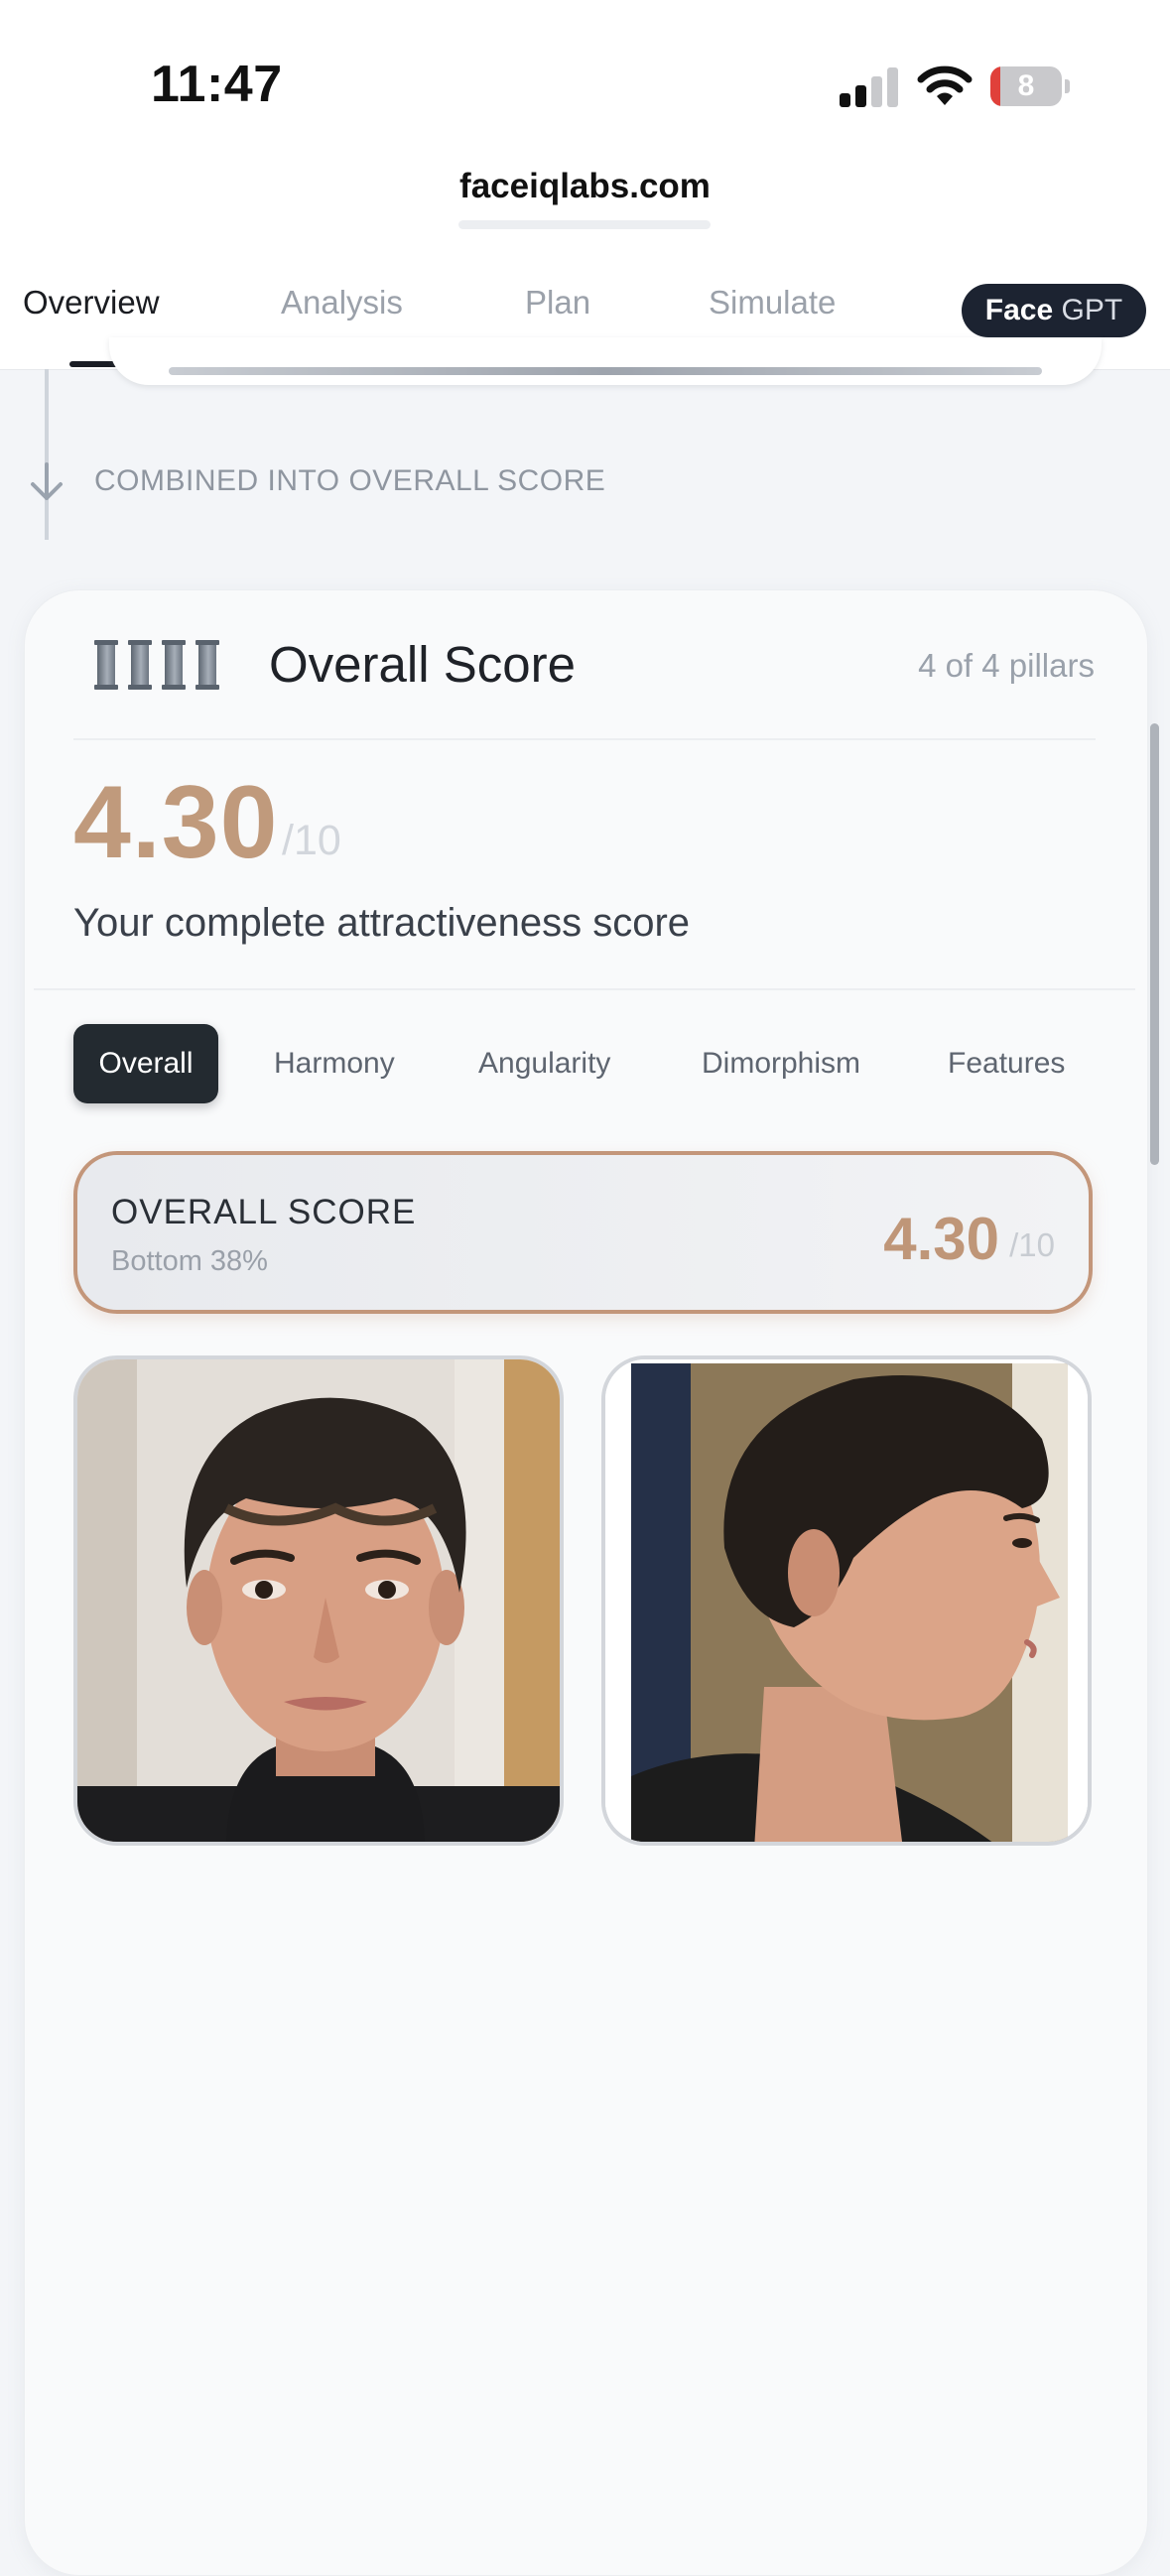 The width and height of the screenshot is (1170, 2576). I want to click on overall-score-value: 4.30, so click(176, 823).